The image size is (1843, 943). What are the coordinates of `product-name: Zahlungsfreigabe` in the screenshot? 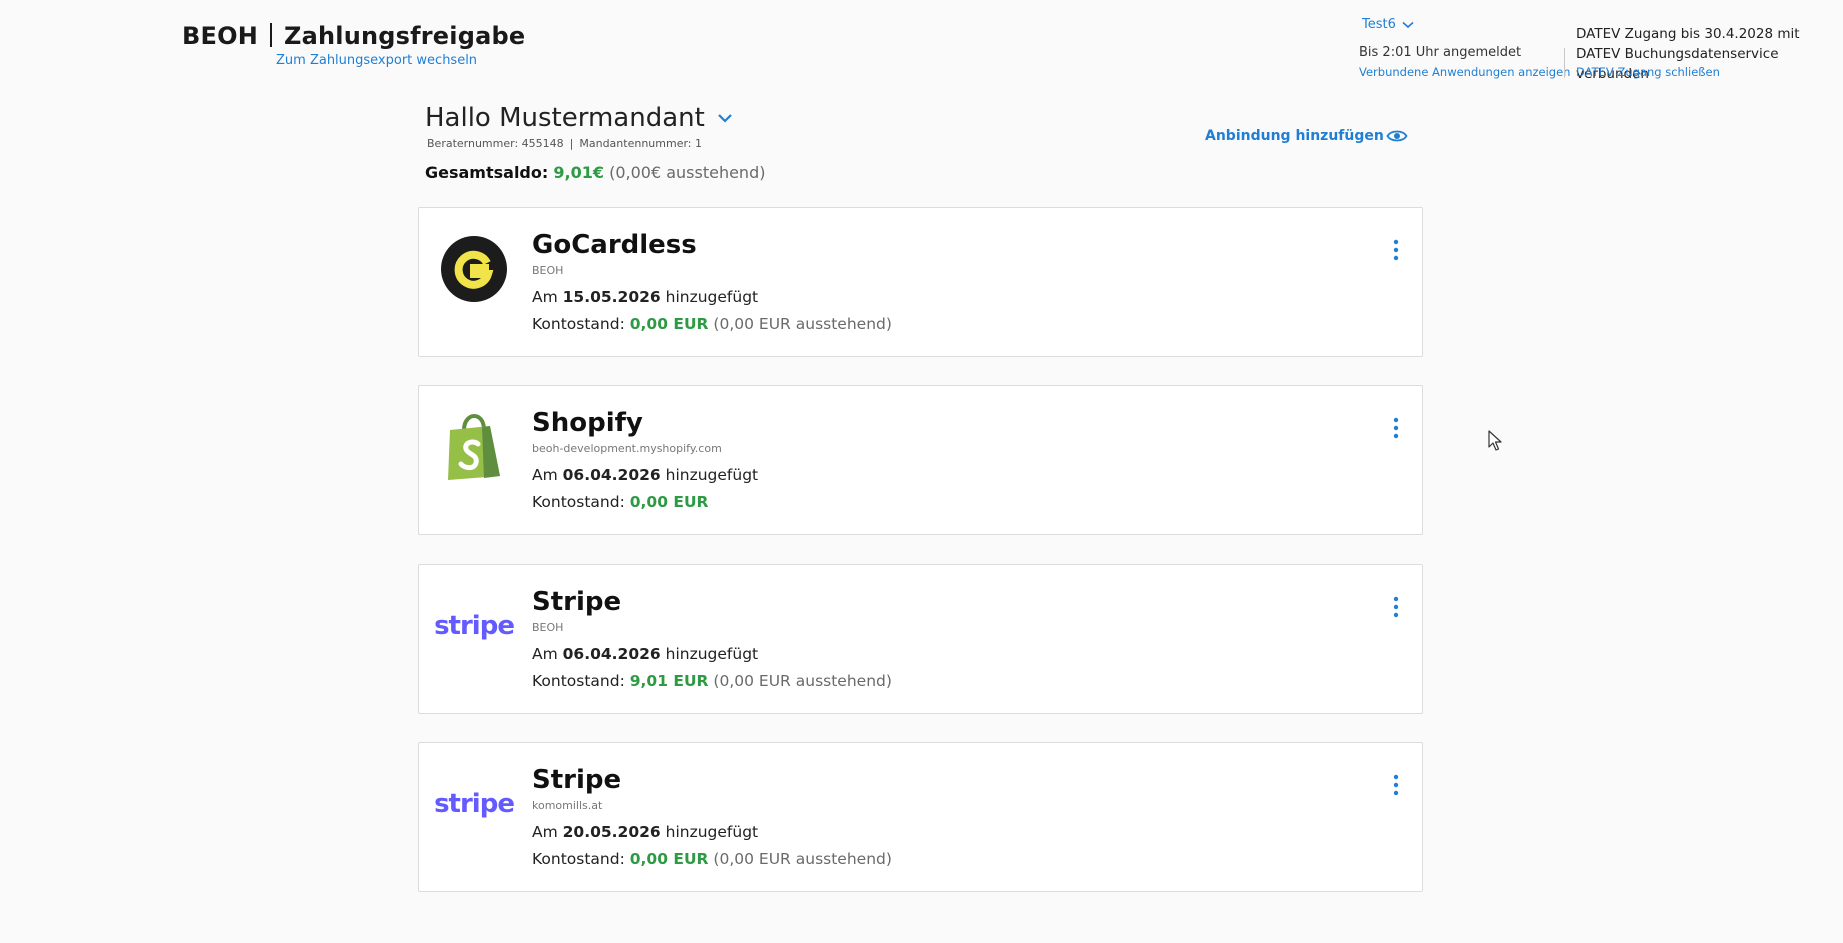 It's located at (404, 36).